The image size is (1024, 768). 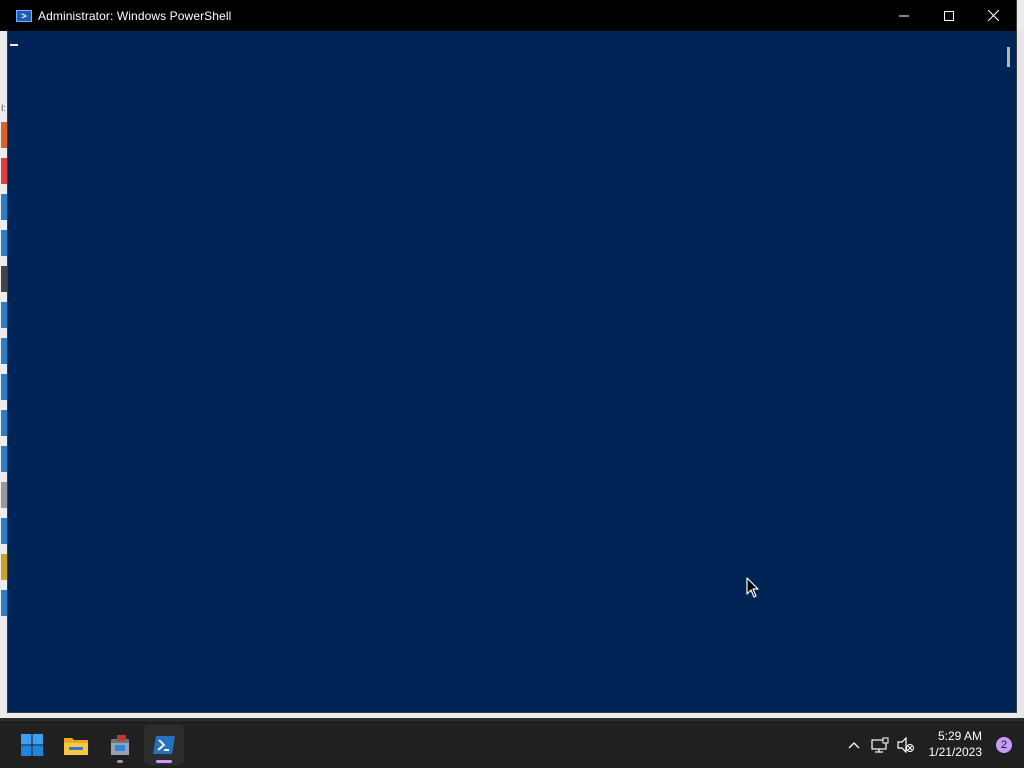 What do you see at coordinates (135, 15) in the screenshot?
I see `window-title: Administrator: Windows PowerShell` at bounding box center [135, 15].